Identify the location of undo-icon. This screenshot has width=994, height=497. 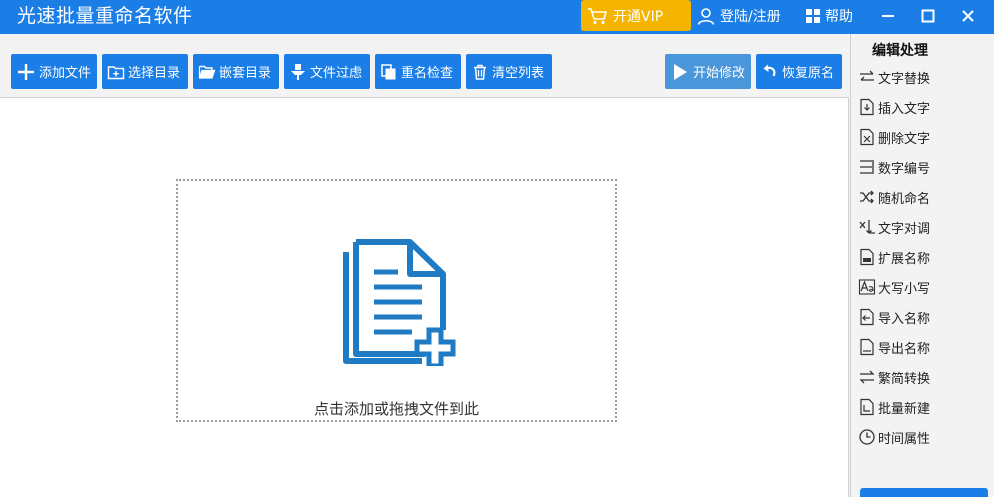
(769, 70).